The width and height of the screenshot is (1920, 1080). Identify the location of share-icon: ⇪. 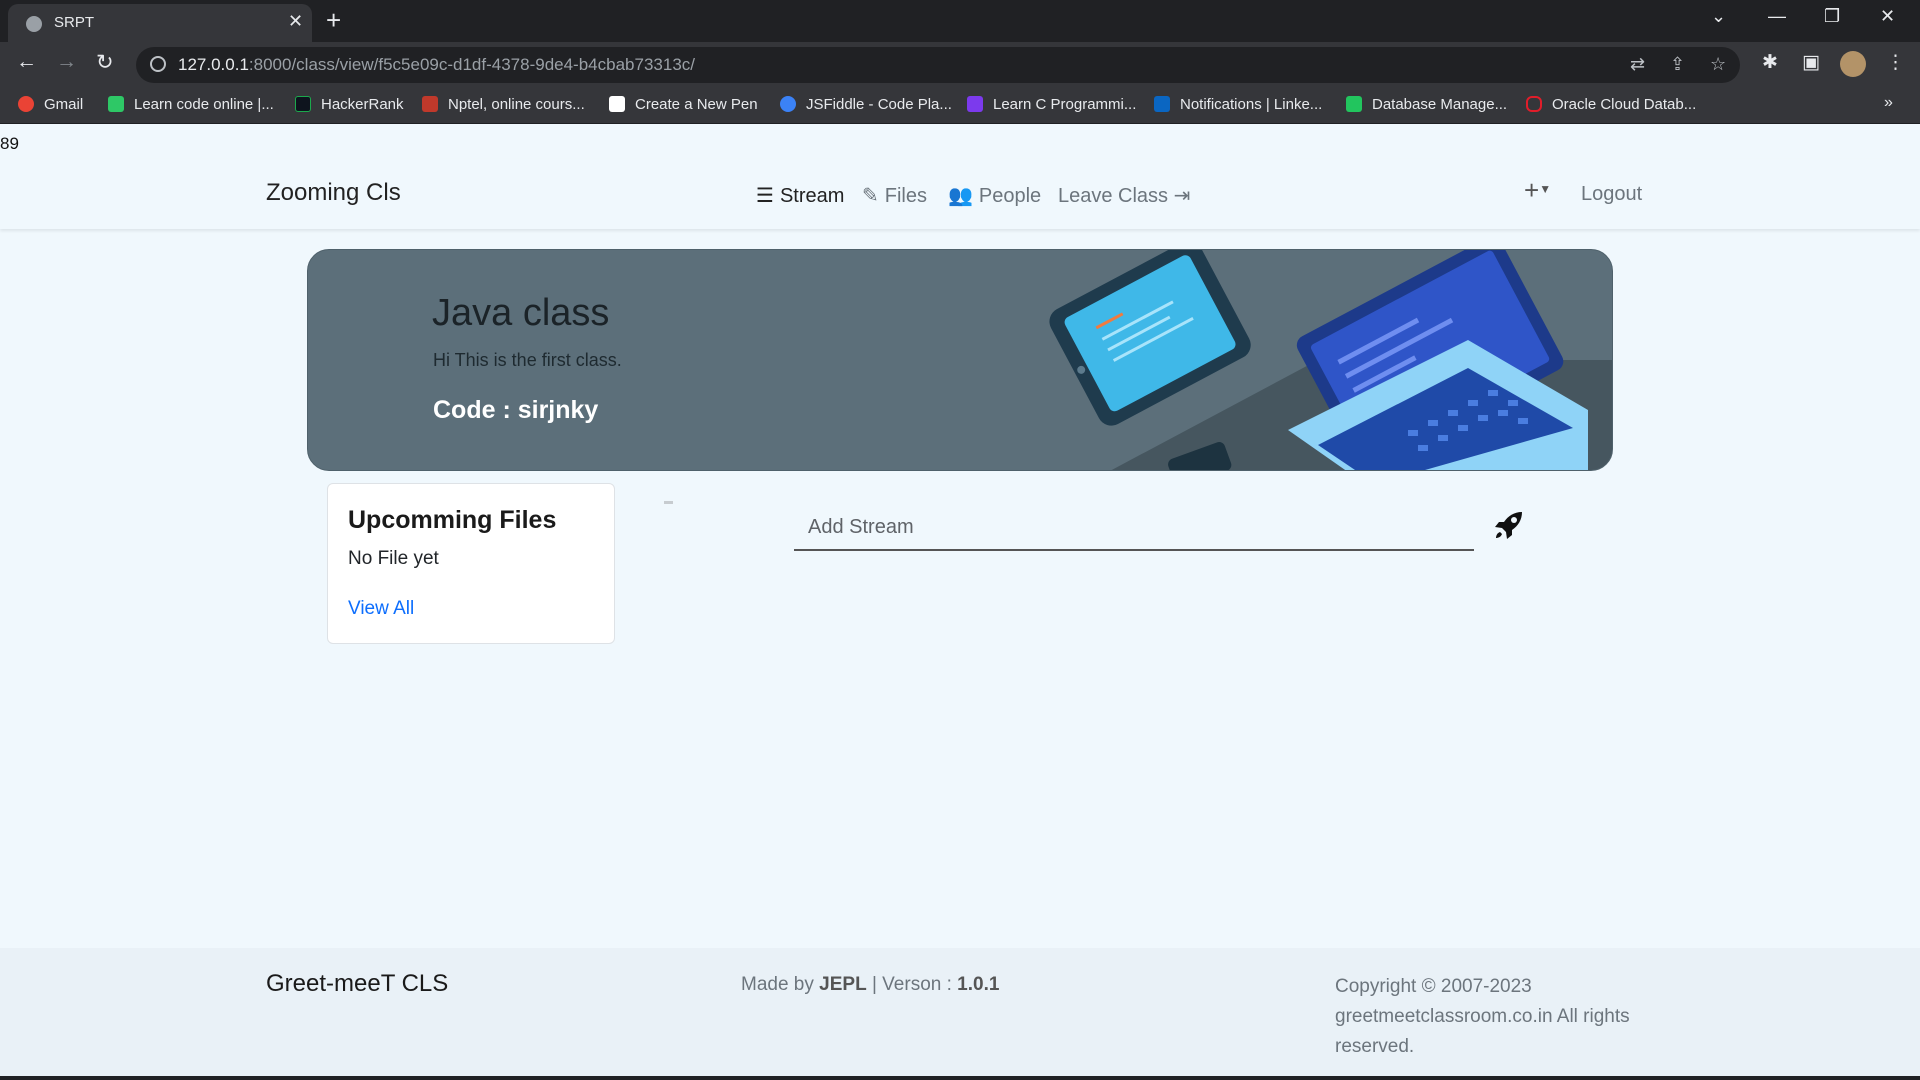
(1677, 64).